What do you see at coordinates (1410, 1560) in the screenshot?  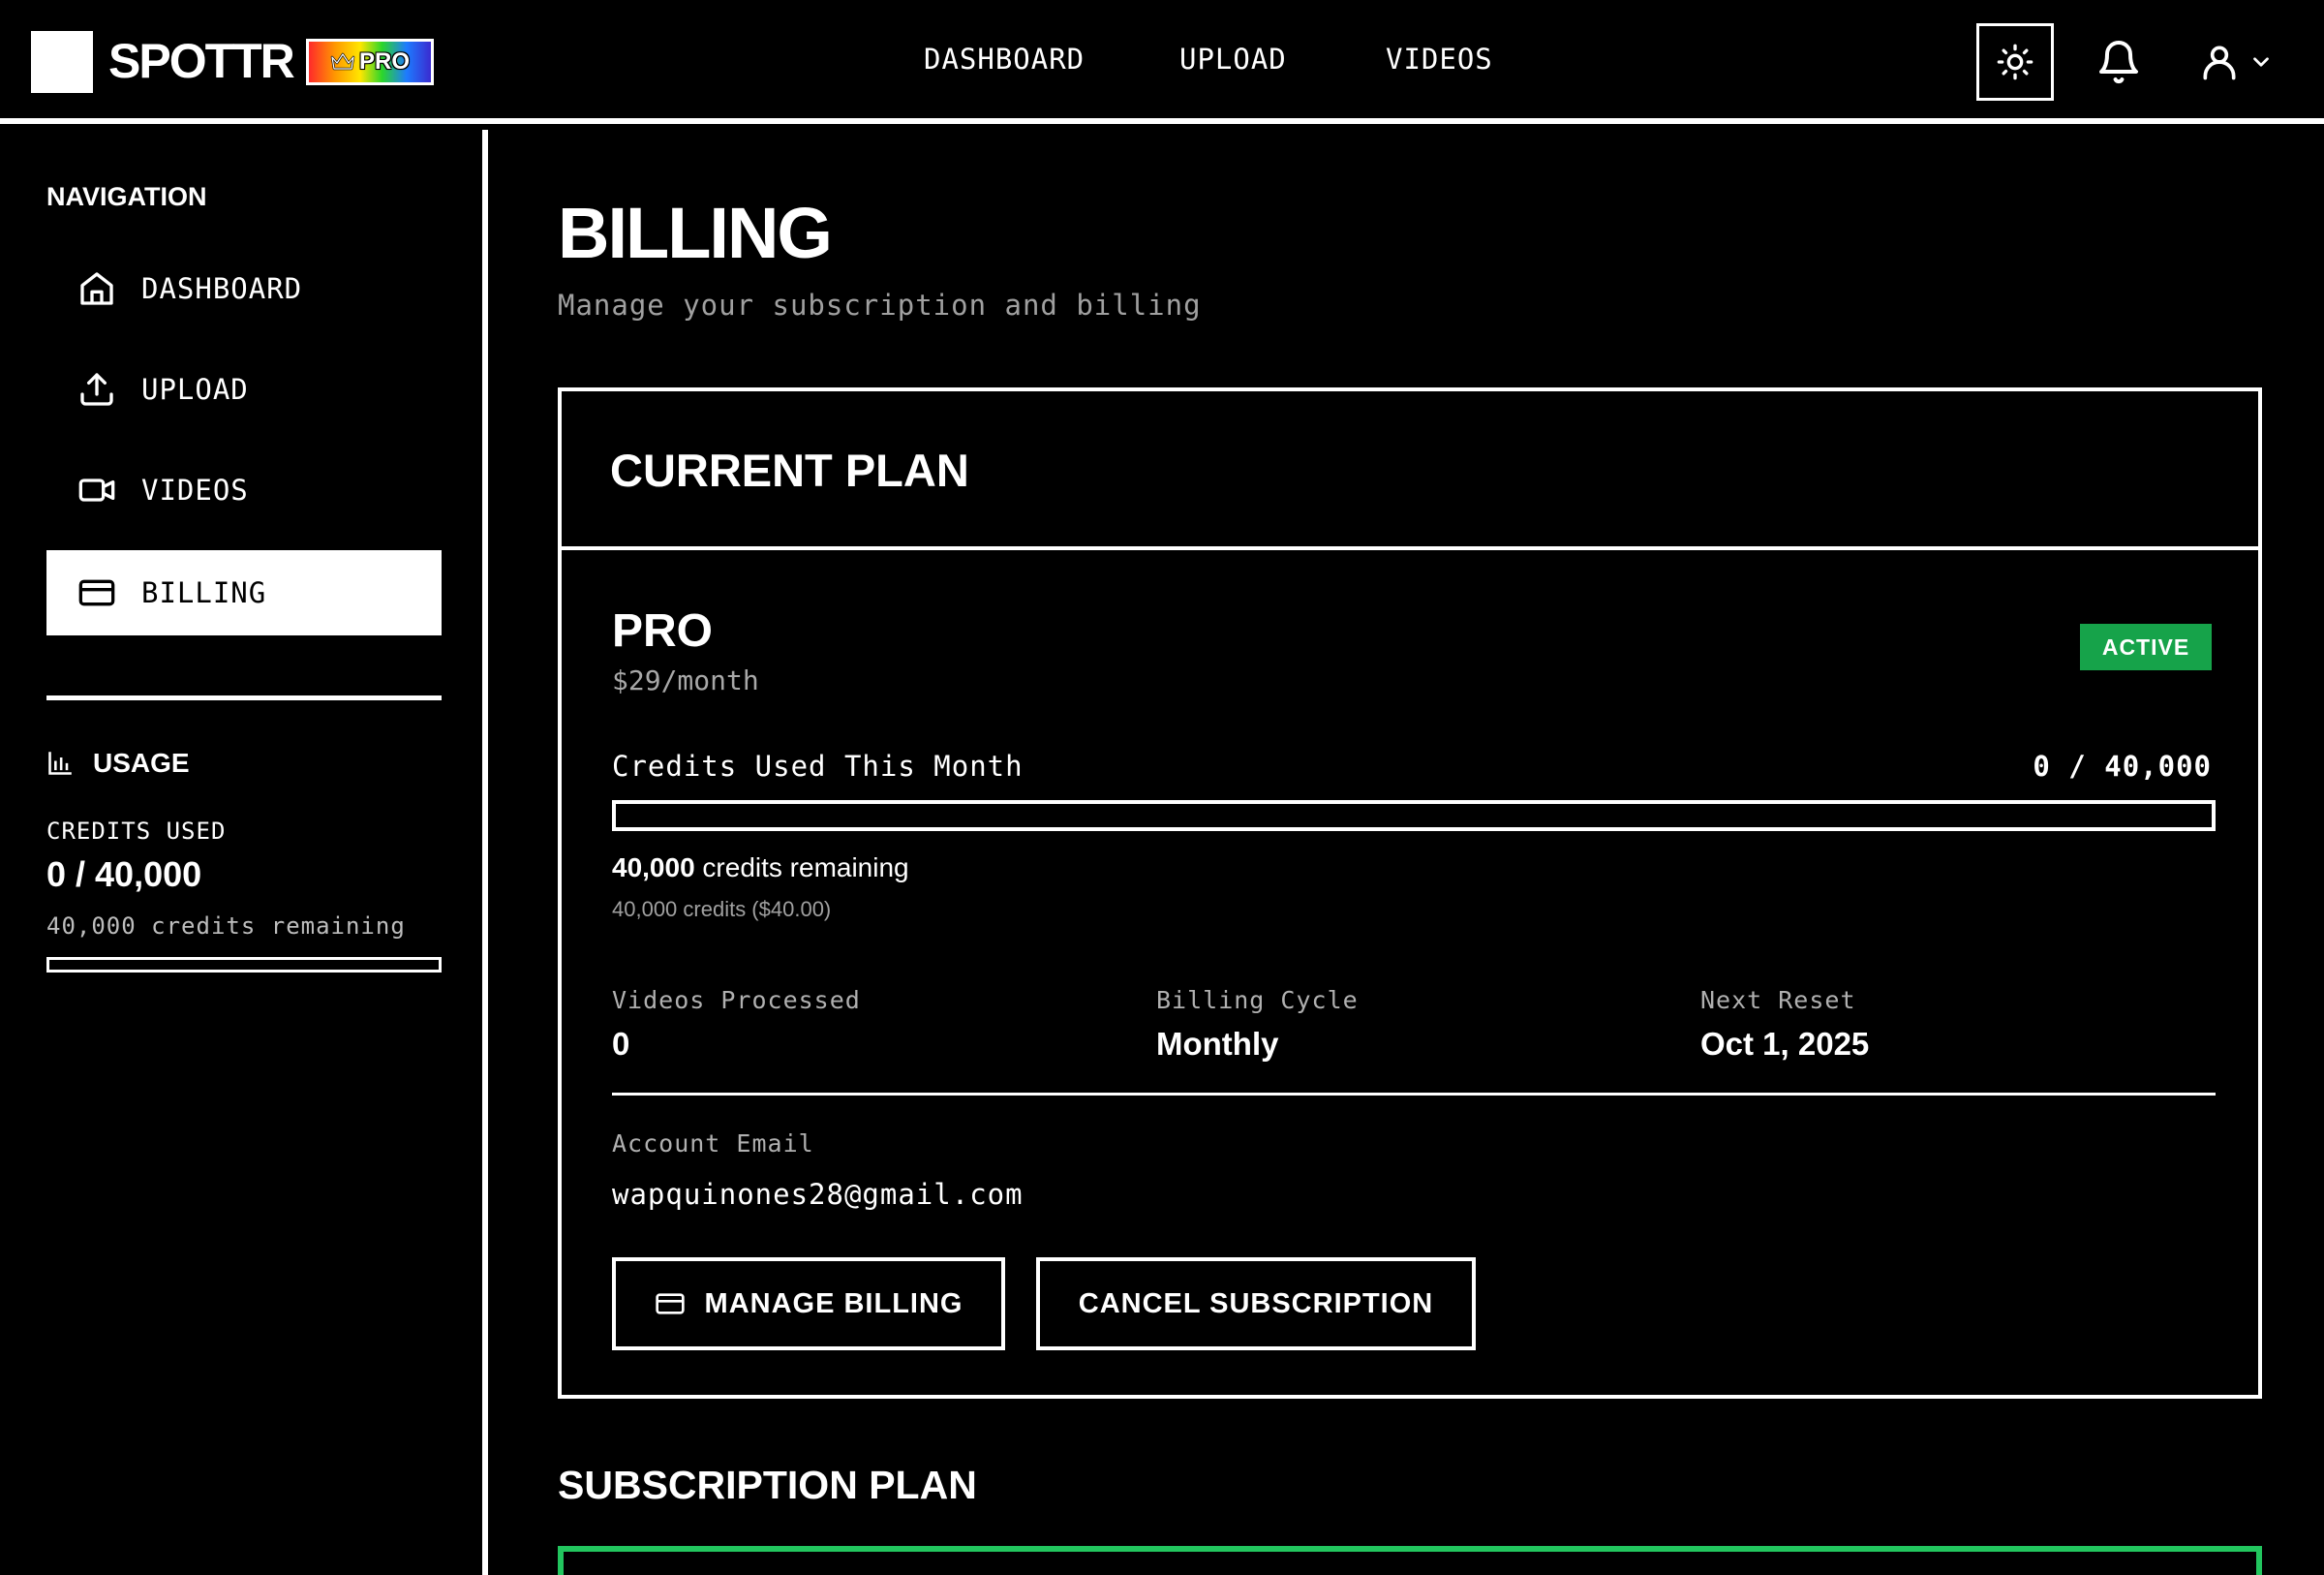 I see `subscription-plan-card` at bounding box center [1410, 1560].